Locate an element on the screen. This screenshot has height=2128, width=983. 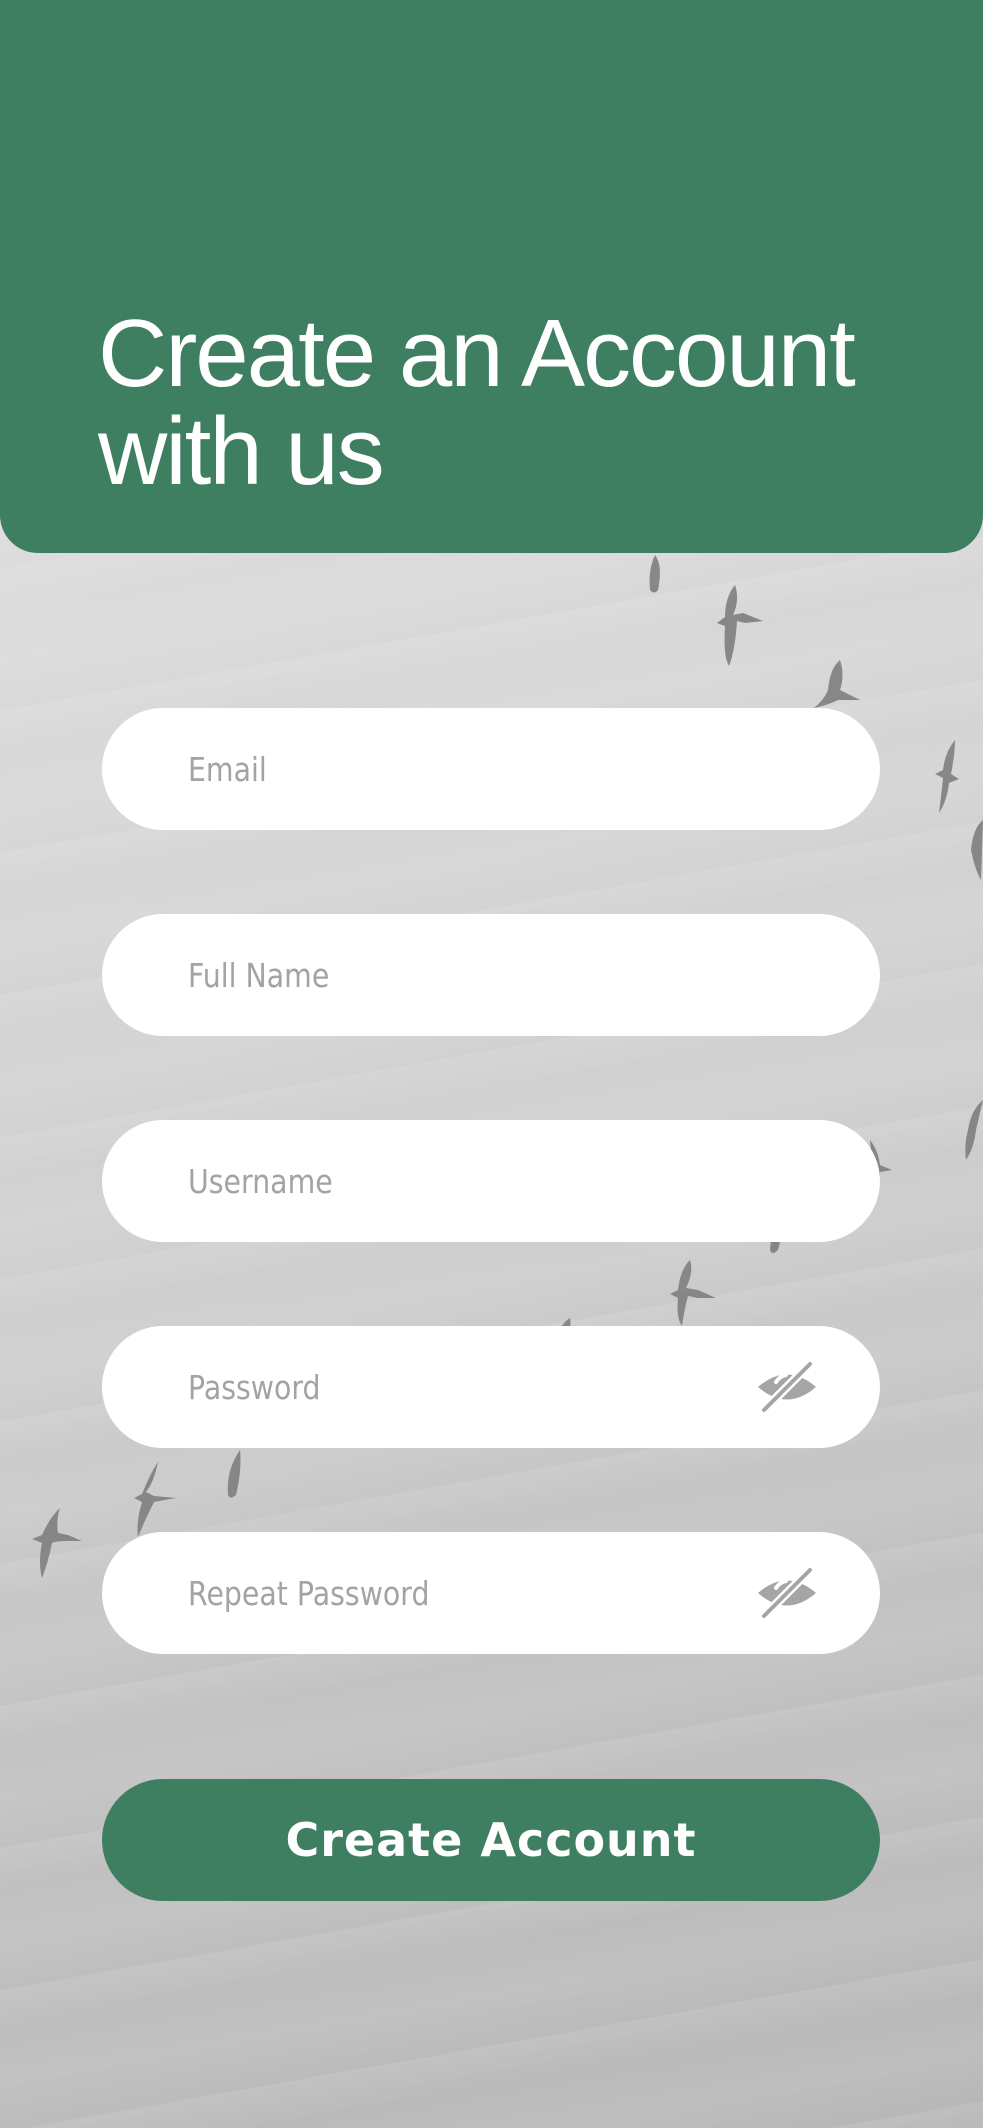
password-field: Password is located at coordinates (491, 1387).